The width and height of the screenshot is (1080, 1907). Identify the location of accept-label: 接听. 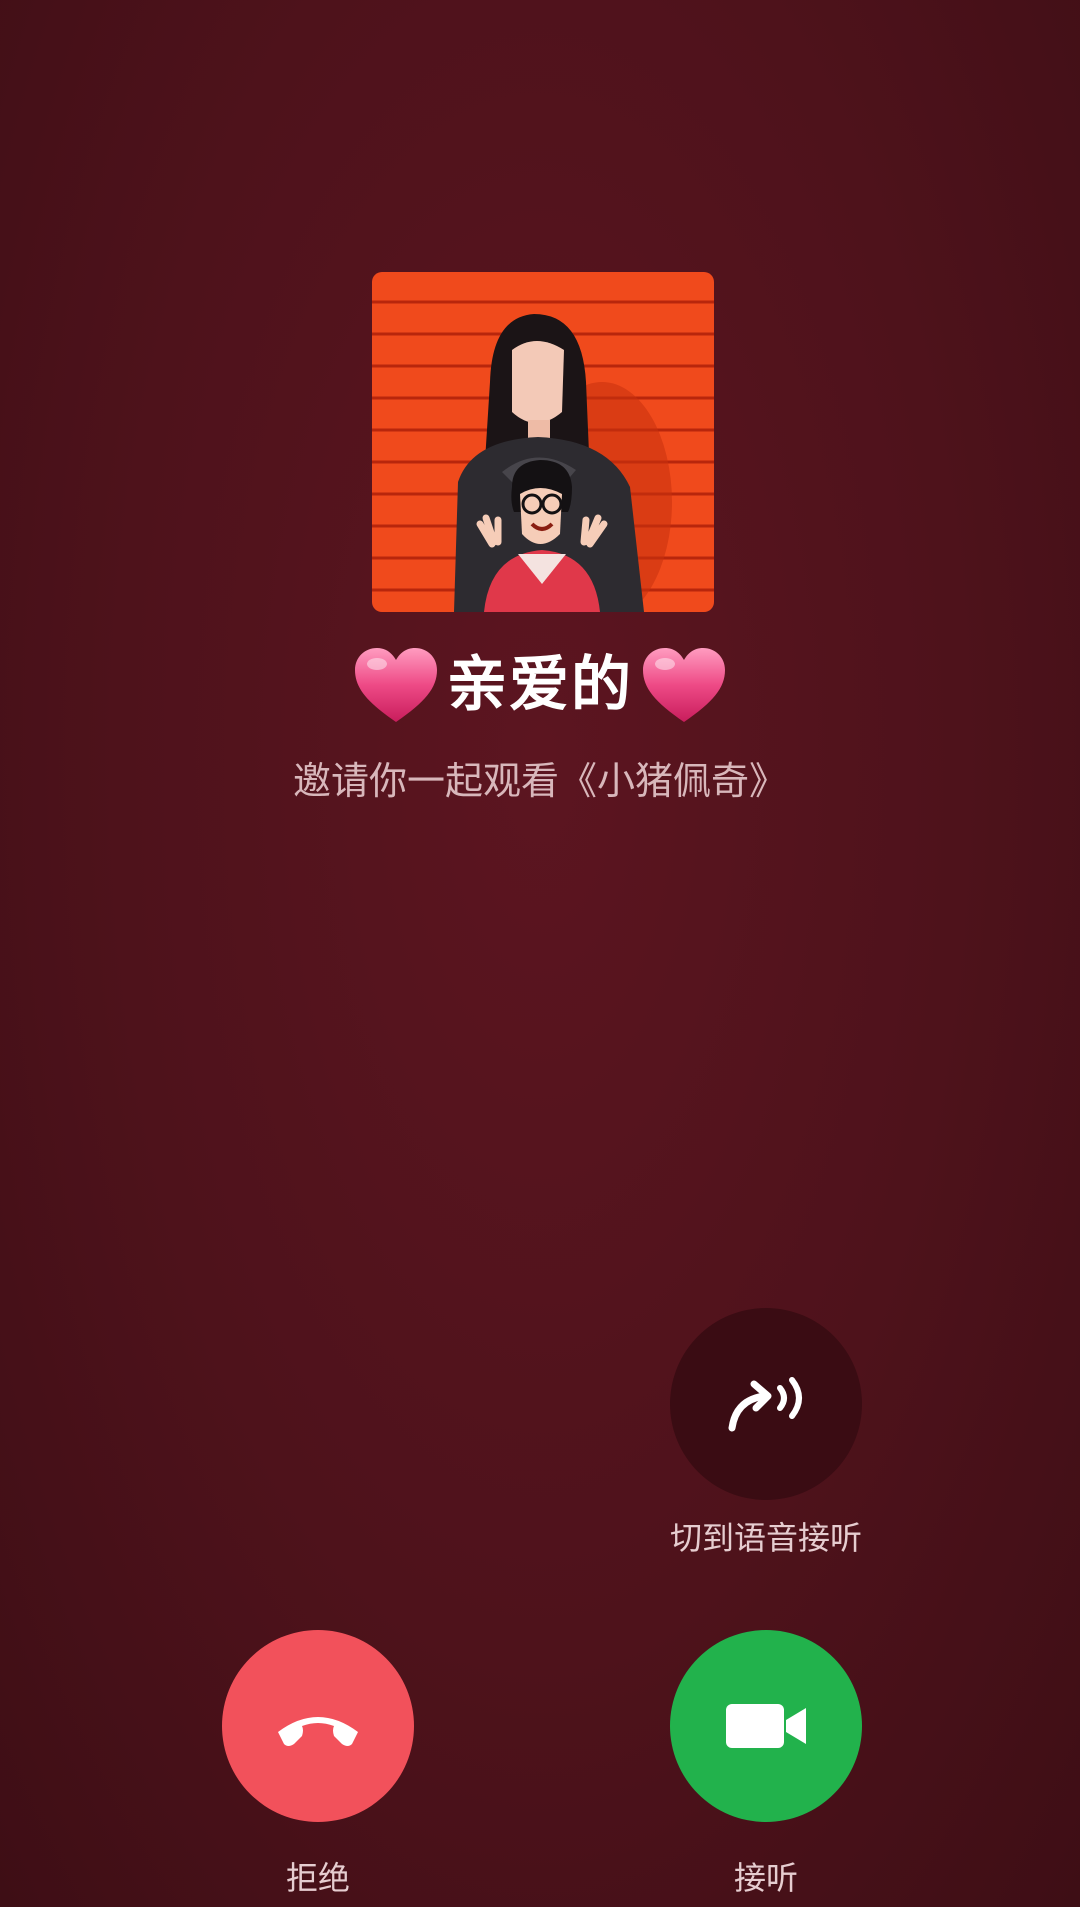
(765, 1878).